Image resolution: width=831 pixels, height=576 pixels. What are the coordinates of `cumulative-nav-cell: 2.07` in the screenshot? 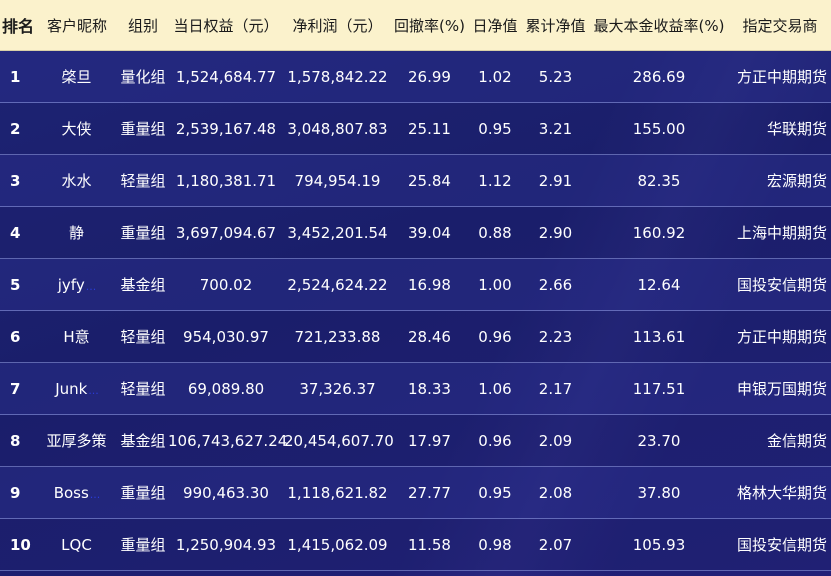 It's located at (555, 544).